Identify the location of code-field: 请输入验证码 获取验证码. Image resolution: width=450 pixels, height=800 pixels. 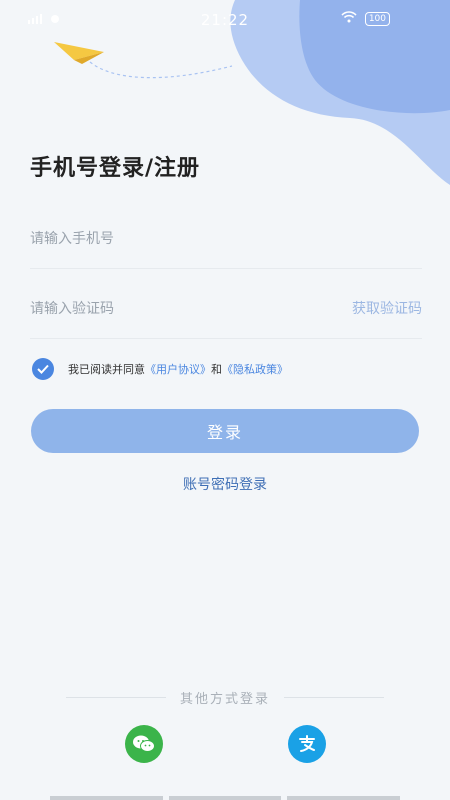
(226, 308).